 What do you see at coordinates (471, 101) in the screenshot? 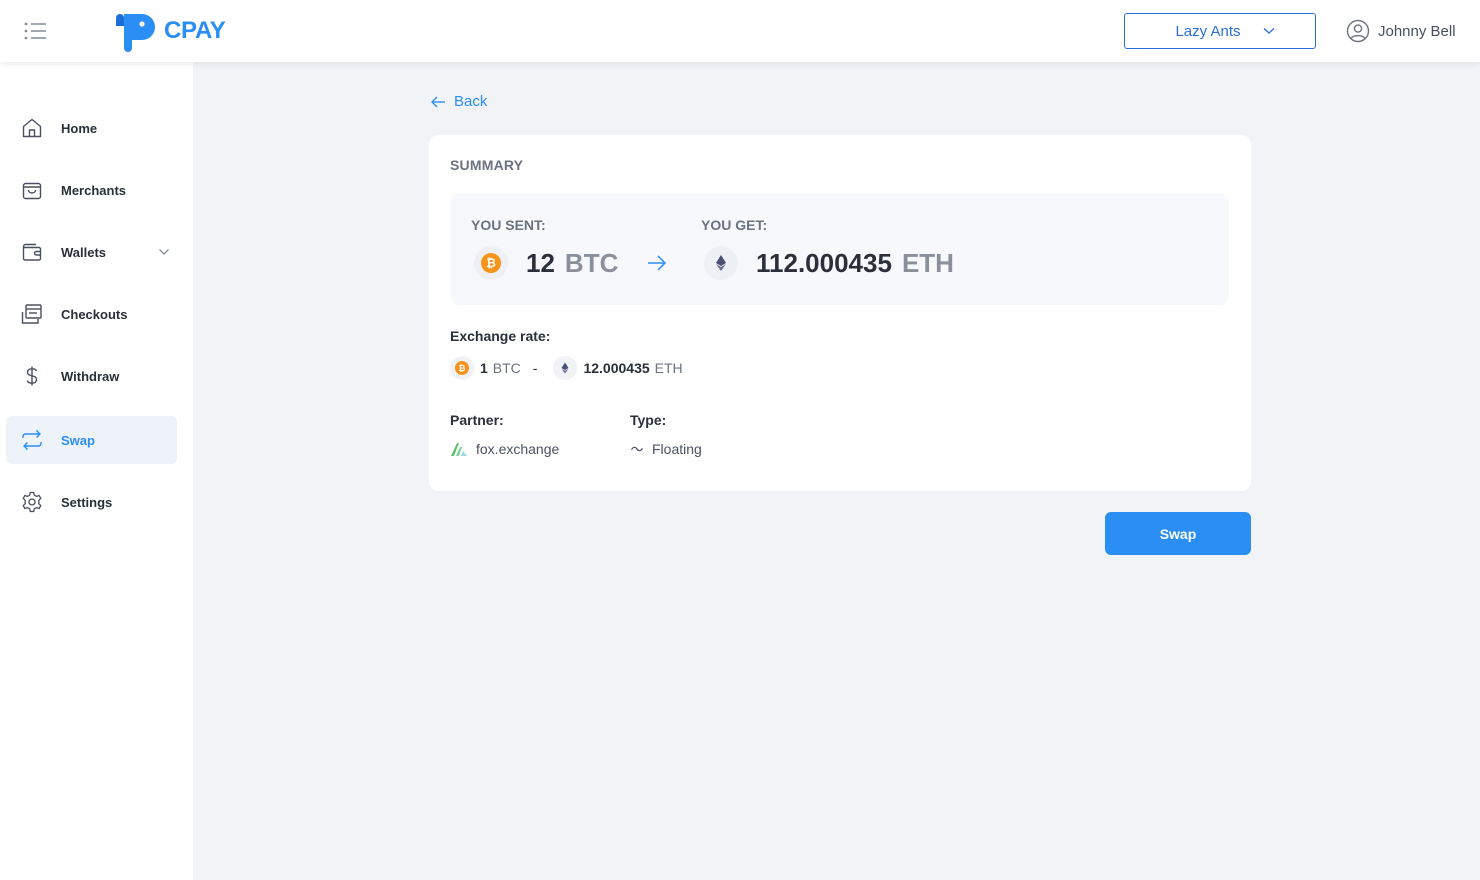
I see `back-label: Back` at bounding box center [471, 101].